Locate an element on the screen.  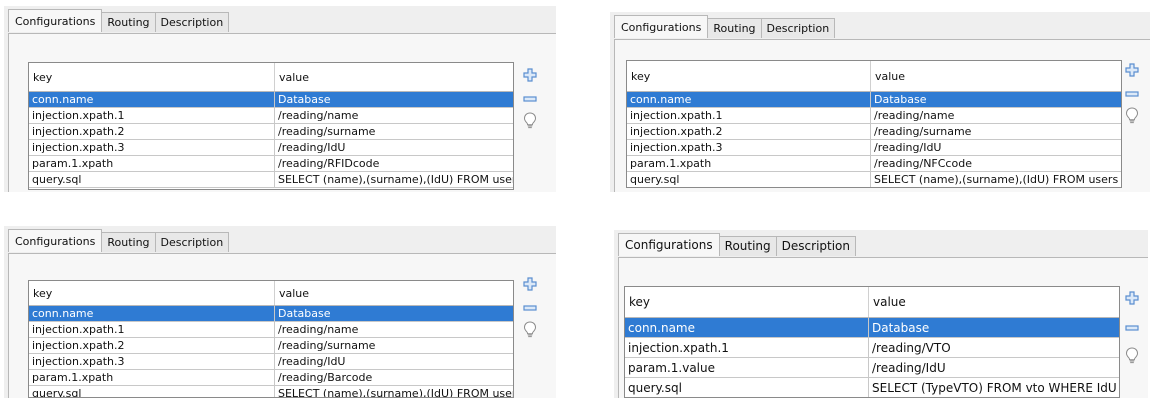
cell-value: /reading/Barcode is located at coordinates (394, 377).